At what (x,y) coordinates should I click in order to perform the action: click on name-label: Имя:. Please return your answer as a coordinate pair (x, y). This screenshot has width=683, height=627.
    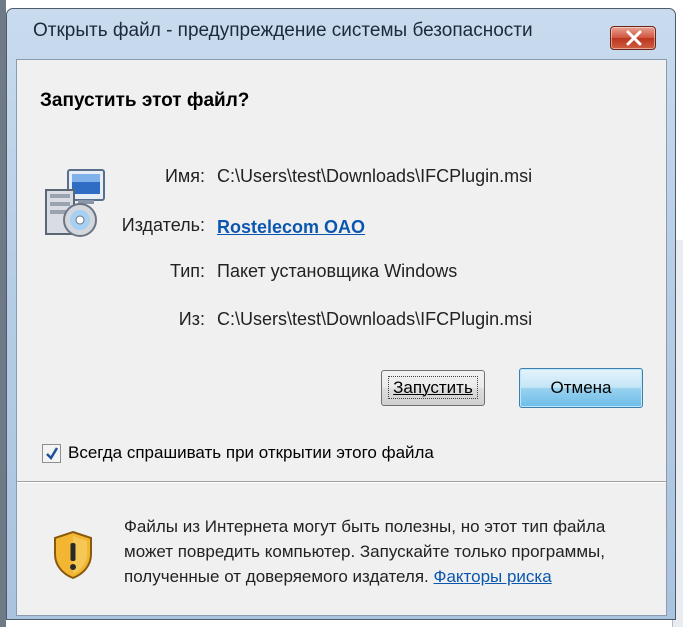
    Looking at the image, I should click on (184, 176).